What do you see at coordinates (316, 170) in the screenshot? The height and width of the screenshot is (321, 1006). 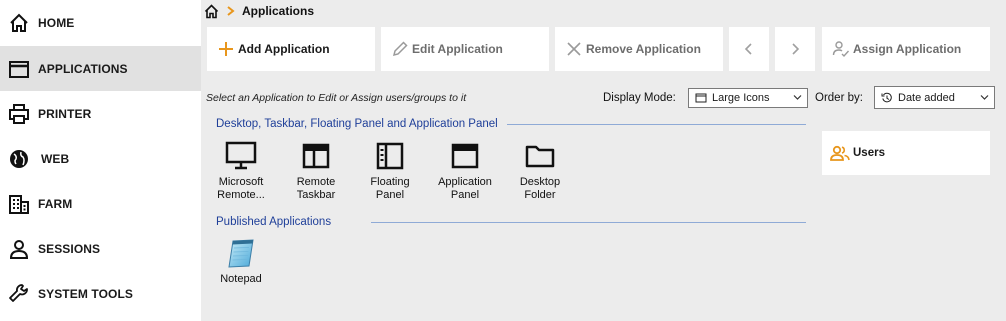 I see `app-tile: Remote Taskbar` at bounding box center [316, 170].